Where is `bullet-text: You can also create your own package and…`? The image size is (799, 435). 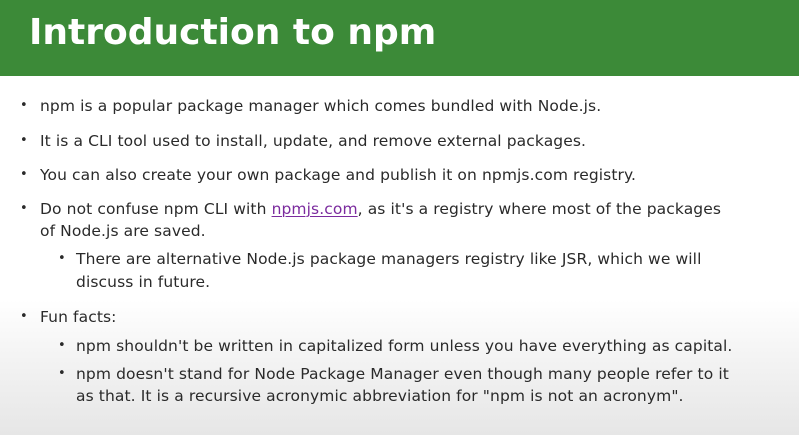 bullet-text: You can also create your own package and… is located at coordinates (338, 175).